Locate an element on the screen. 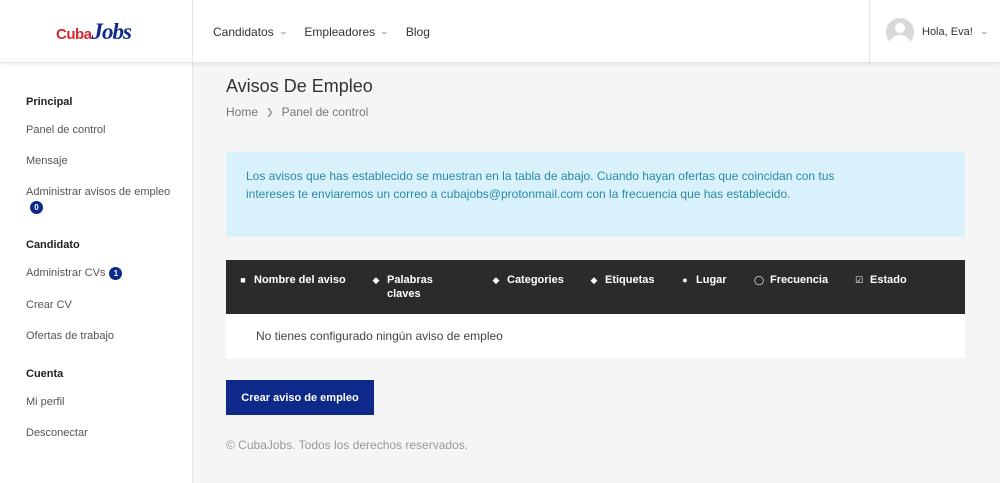  breadcrumb-home: Home is located at coordinates (242, 112).